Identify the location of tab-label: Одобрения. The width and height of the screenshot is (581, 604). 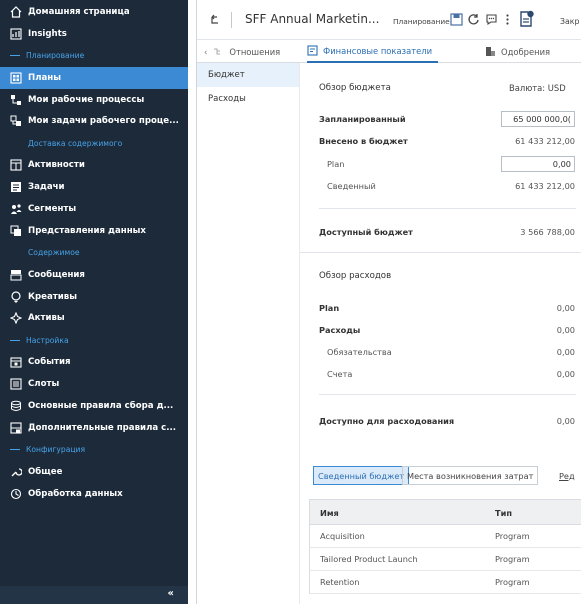
(526, 51).